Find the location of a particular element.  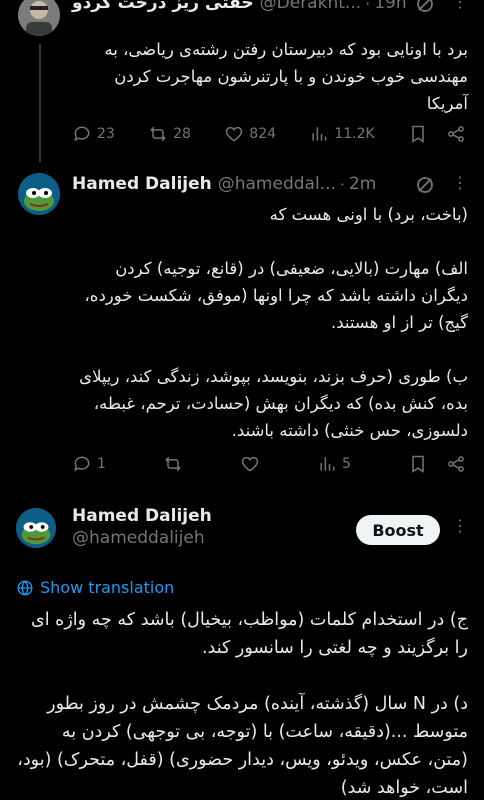

reply-button: 1 is located at coordinates (89, 464).